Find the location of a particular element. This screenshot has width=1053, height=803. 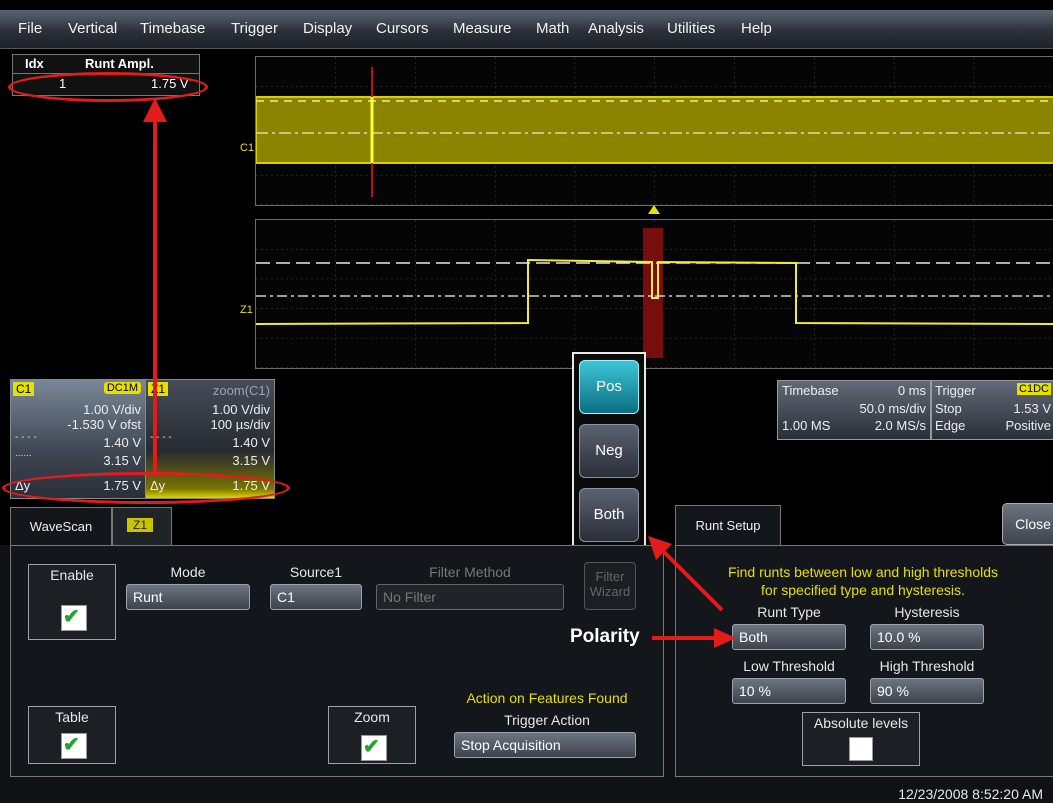

z1-title: zoom(C1) is located at coordinates (241, 390).